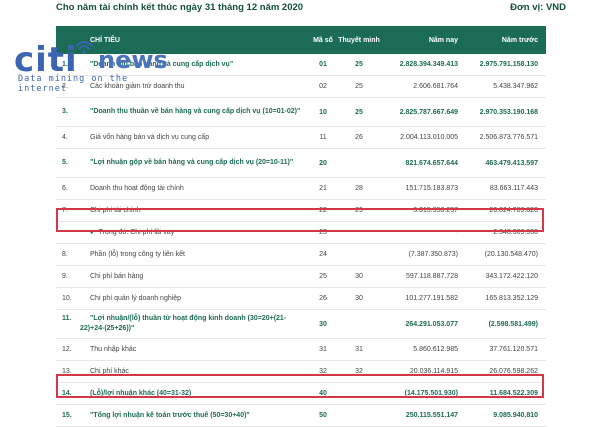  I want to click on row-label: Thu nhập khác, so click(113, 349).